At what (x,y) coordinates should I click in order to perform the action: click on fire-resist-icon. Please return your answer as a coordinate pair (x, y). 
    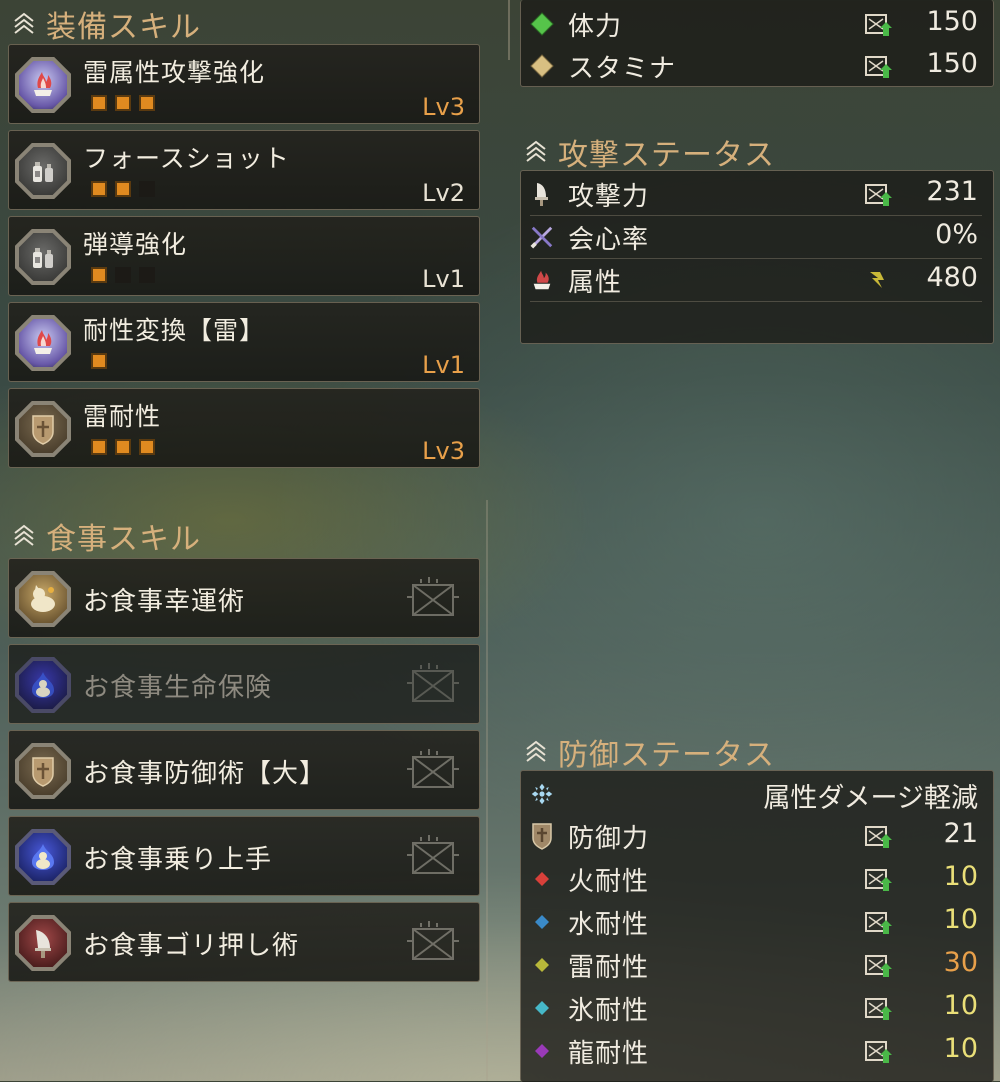
    Looking at the image, I should click on (542, 879).